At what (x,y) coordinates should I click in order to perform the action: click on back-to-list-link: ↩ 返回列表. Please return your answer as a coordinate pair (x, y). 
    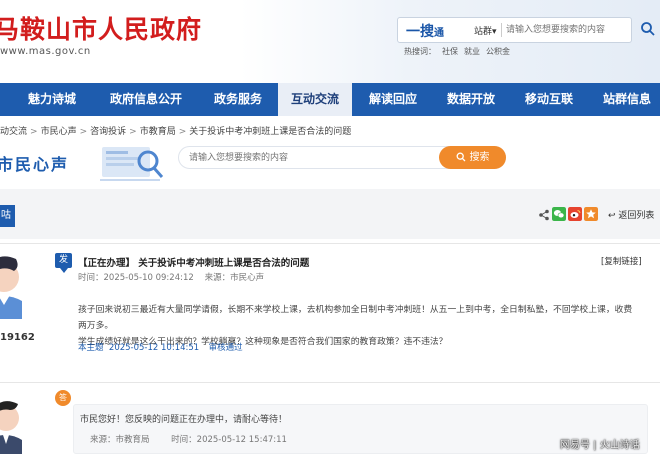
    Looking at the image, I should click on (631, 214).